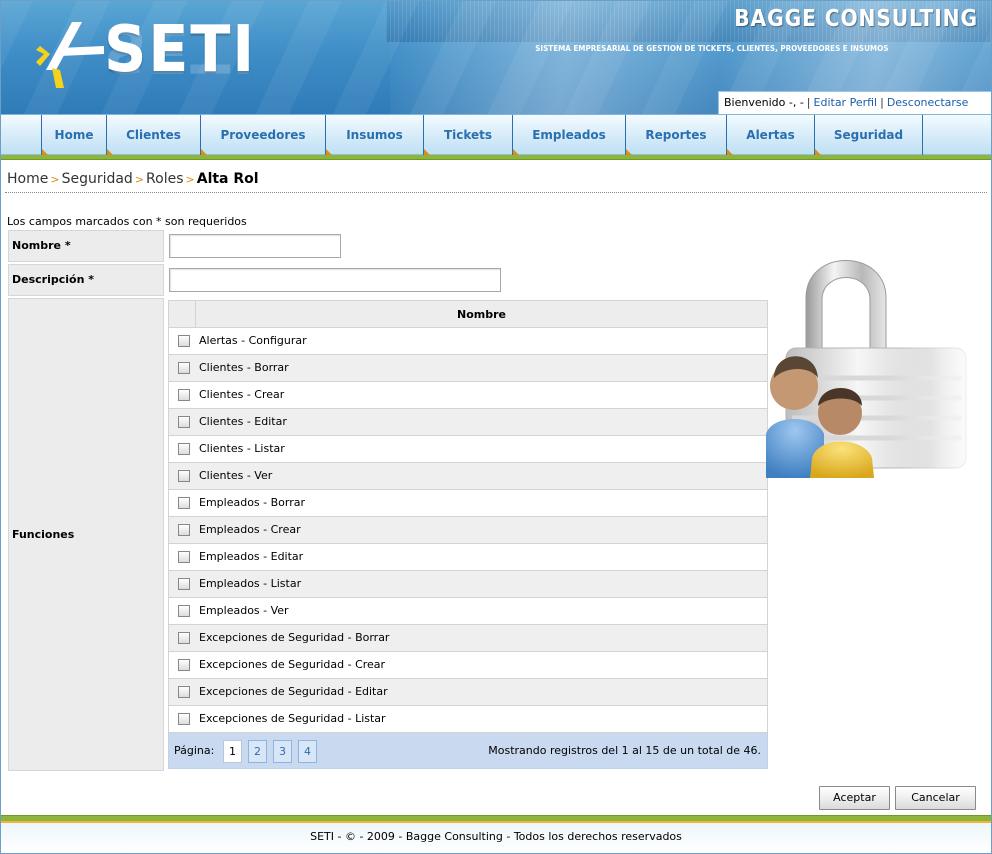 The image size is (992, 854). Describe the element at coordinates (468, 530) in the screenshot. I see `table-row: Empleados - Crear` at that location.